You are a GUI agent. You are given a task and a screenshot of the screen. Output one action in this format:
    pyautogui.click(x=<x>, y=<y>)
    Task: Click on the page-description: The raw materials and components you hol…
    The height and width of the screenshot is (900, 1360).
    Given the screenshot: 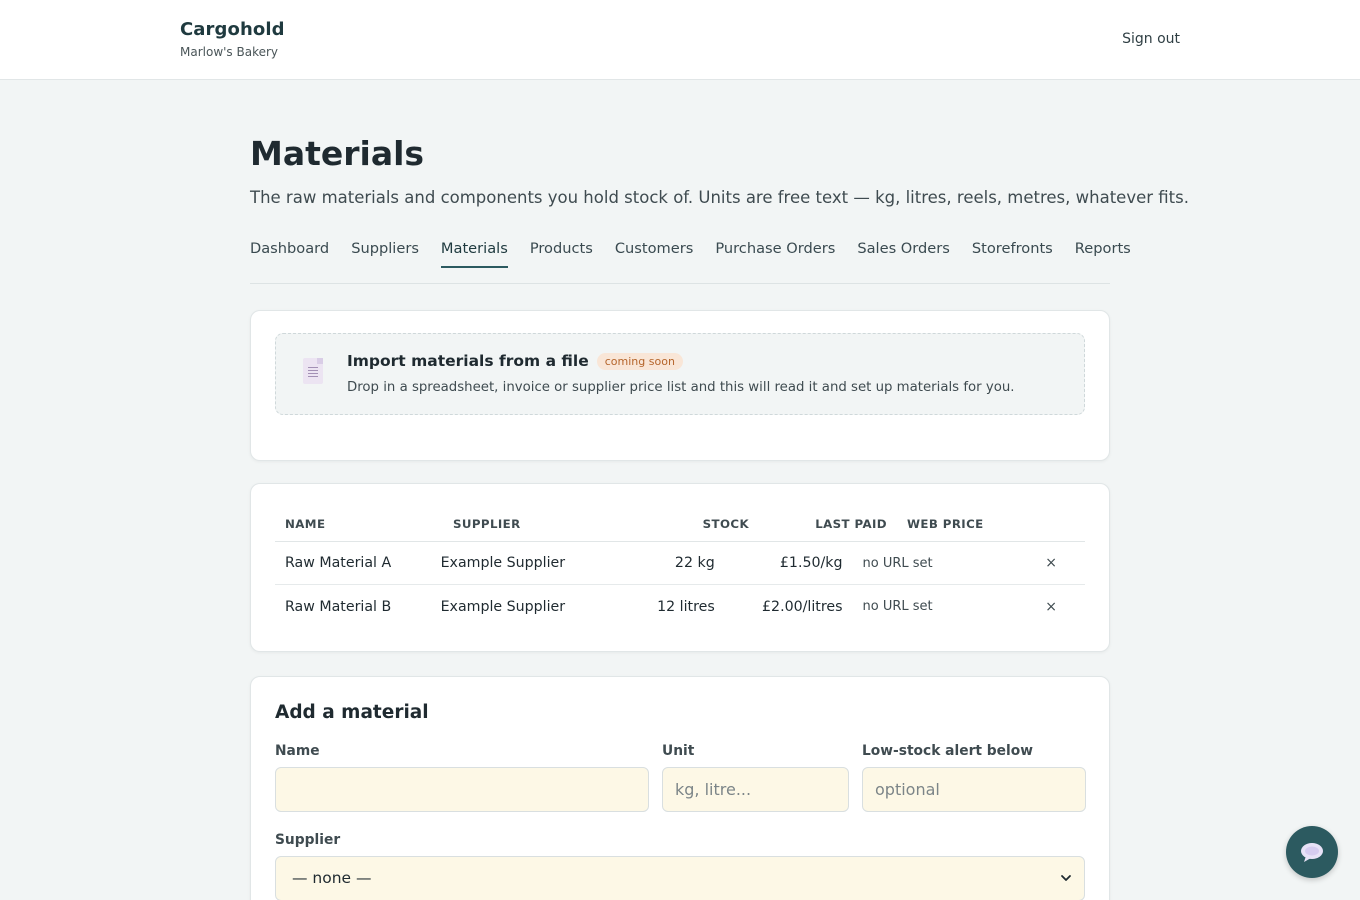 What is the action you would take?
    pyautogui.click(x=719, y=197)
    